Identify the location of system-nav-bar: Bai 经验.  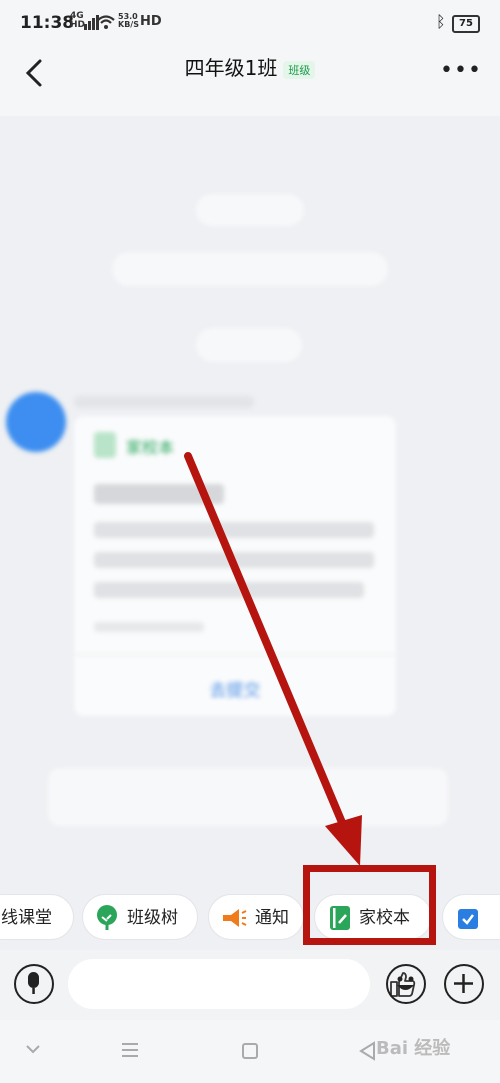
(250, 1051).